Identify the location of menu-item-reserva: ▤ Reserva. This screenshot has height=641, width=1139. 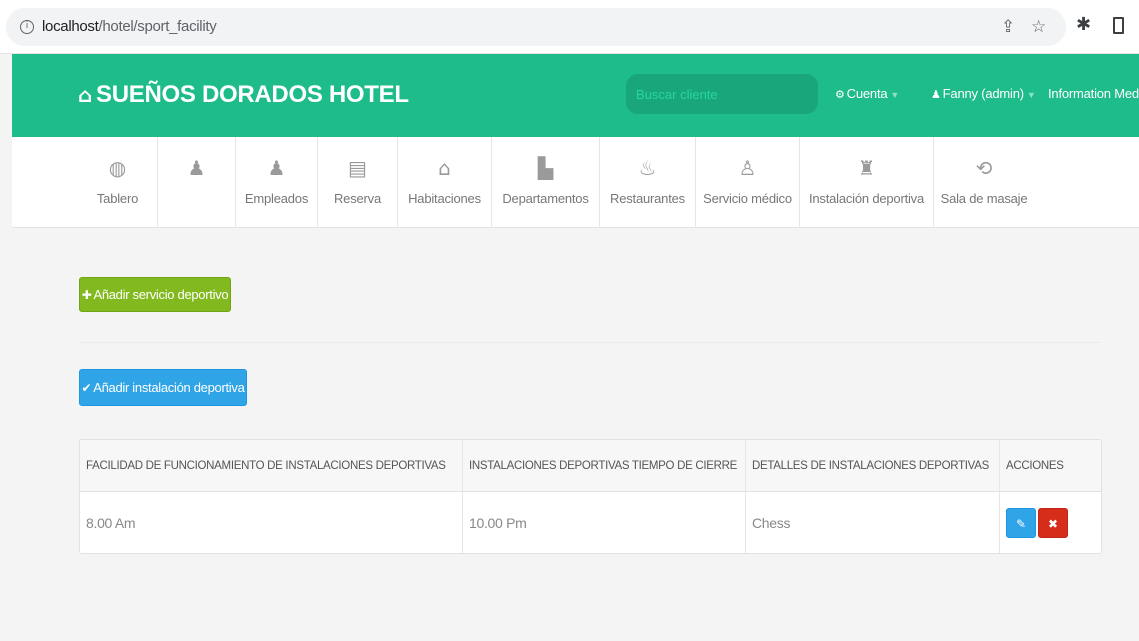
(358, 182).